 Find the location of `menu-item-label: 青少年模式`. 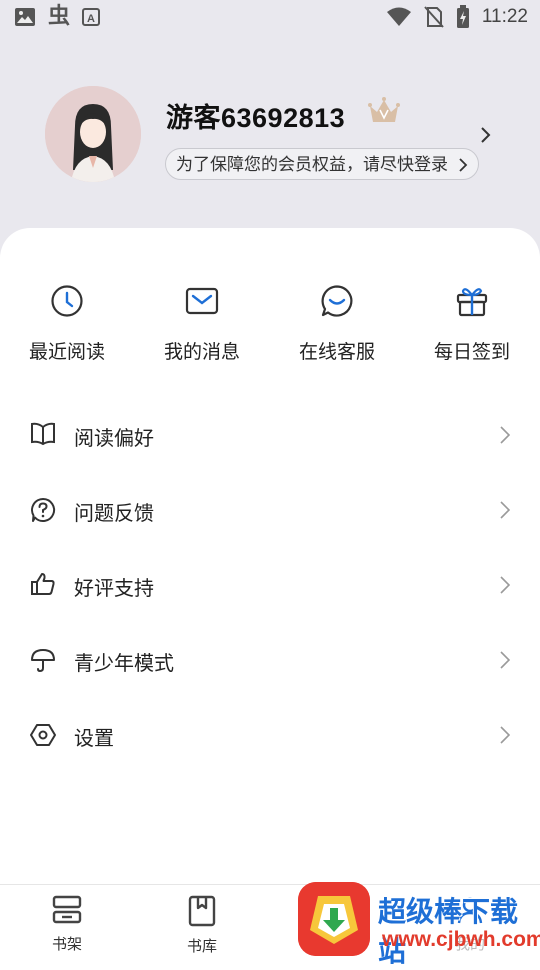

menu-item-label: 青少年模式 is located at coordinates (124, 663).